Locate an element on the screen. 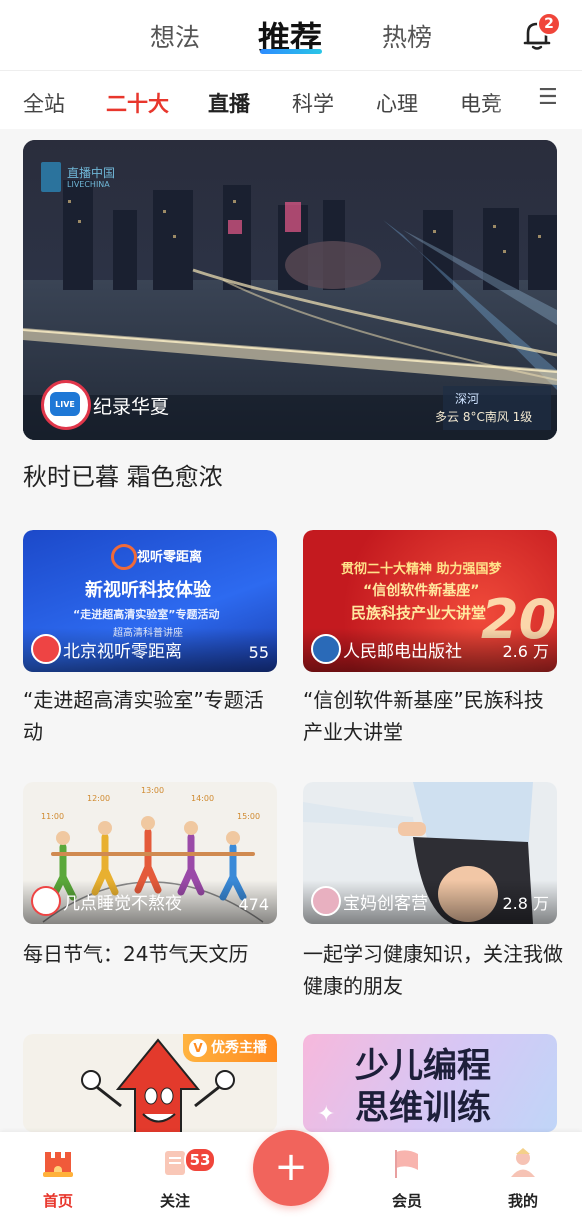 This screenshot has height=1219, width=582. category-science: 科学 is located at coordinates (313, 103).